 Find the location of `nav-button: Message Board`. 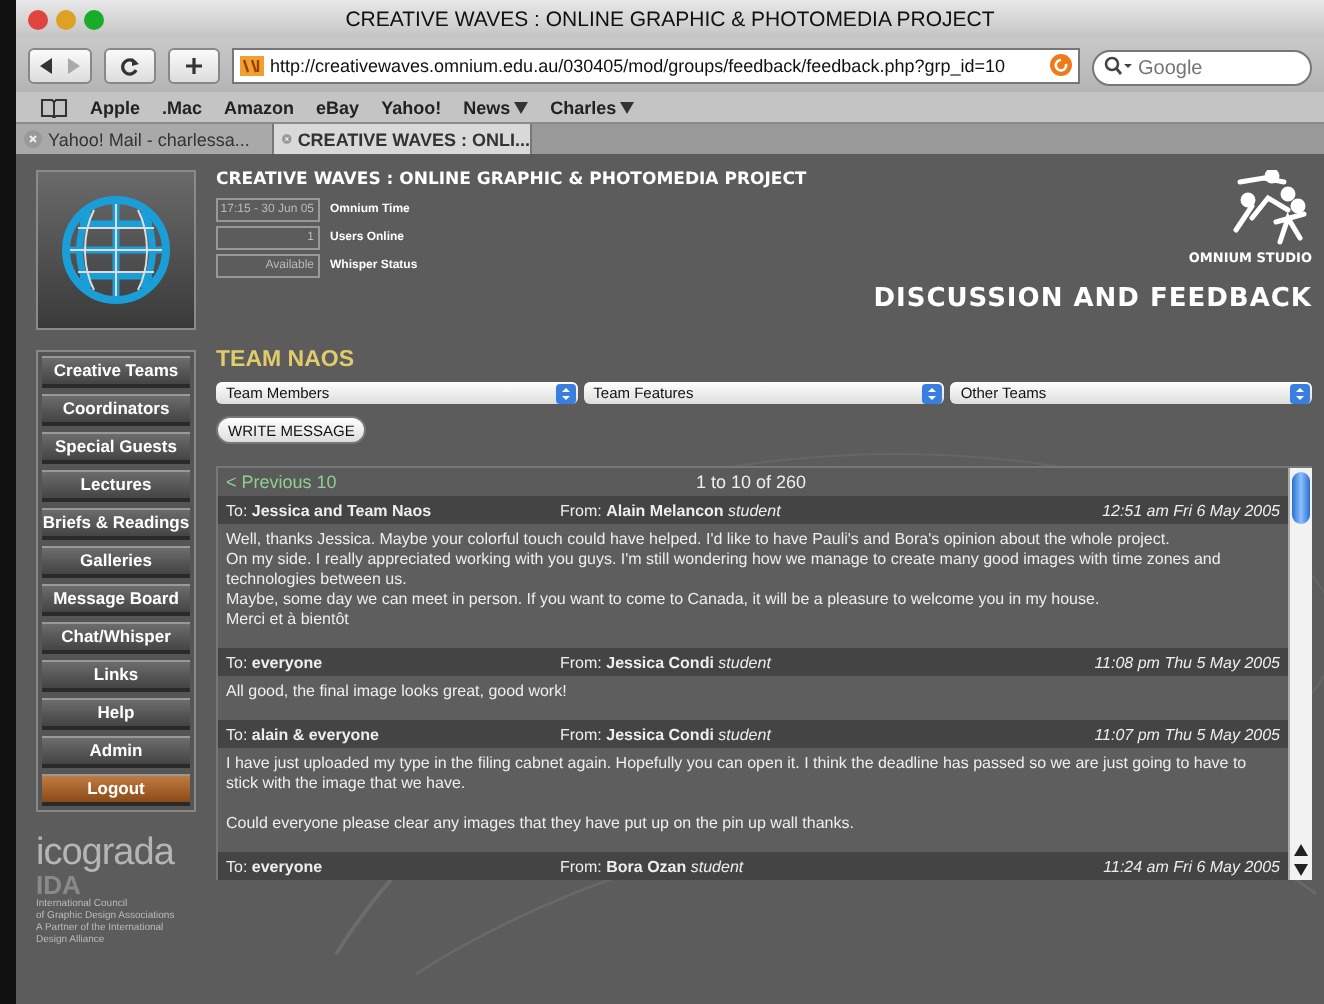

nav-button: Message Board is located at coordinates (116, 600).